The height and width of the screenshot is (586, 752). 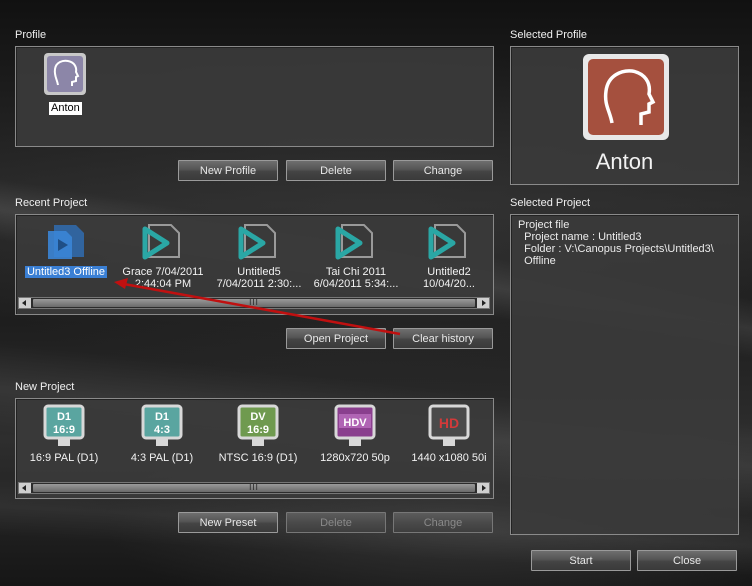 I want to click on preset-label: 1280x720 50p, so click(x=355, y=458).